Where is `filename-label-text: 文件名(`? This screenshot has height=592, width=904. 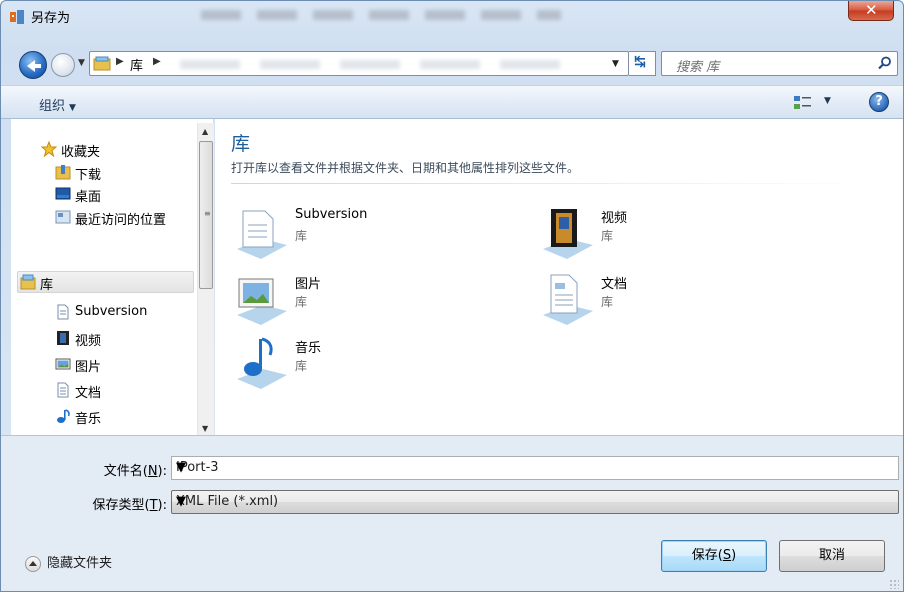
filename-label-text: 文件名( is located at coordinates (125, 471).